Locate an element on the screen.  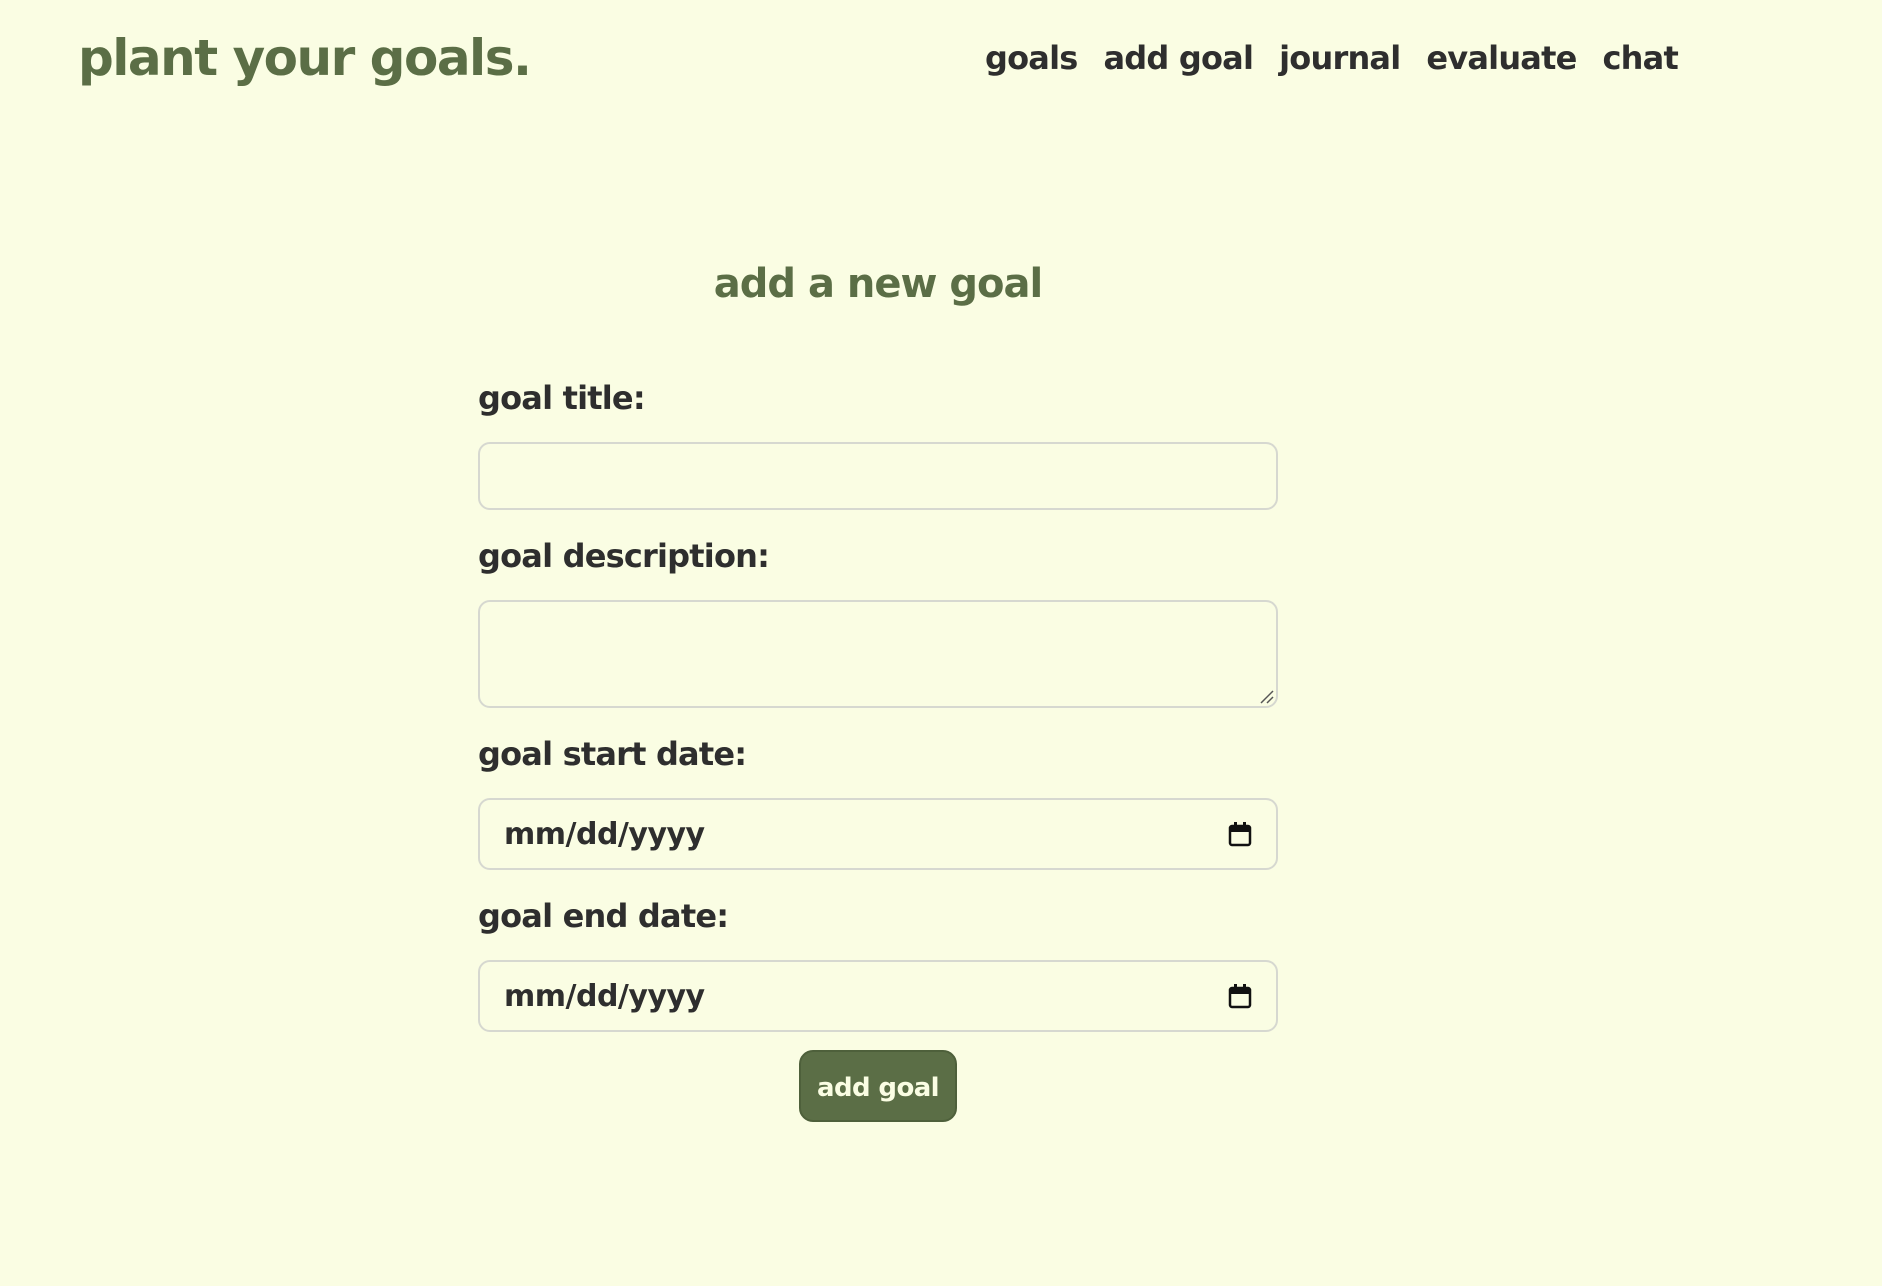
add-goal-button: add goal is located at coordinates (878, 1086).